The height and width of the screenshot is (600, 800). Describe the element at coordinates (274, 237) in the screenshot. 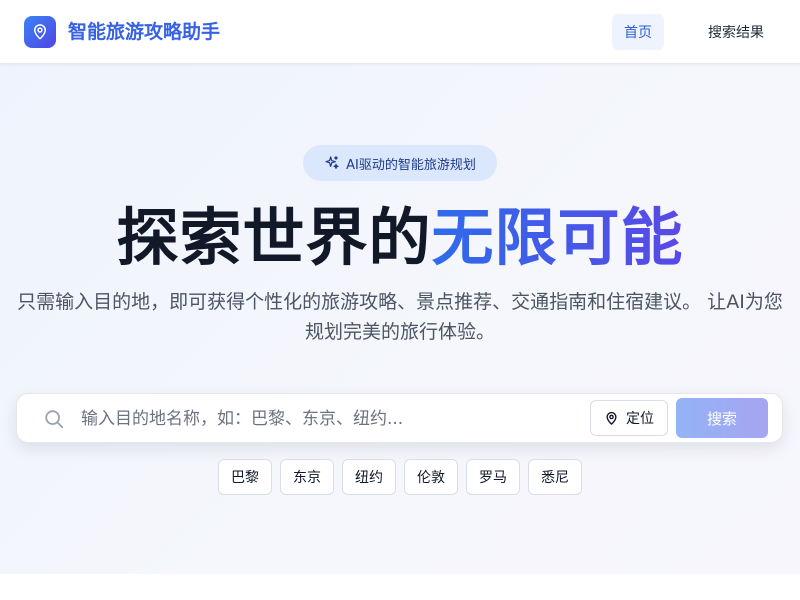

I see `hero-headline-main: 探索世界的` at that location.